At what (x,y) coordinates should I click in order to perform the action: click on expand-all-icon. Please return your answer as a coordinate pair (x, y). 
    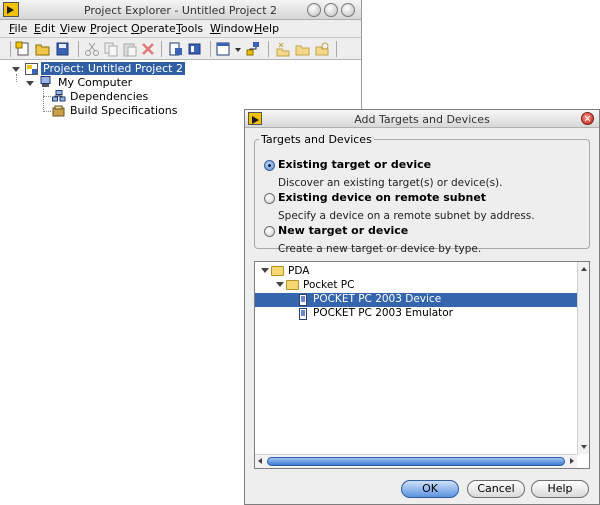
    Looking at the image, I should click on (283, 49).